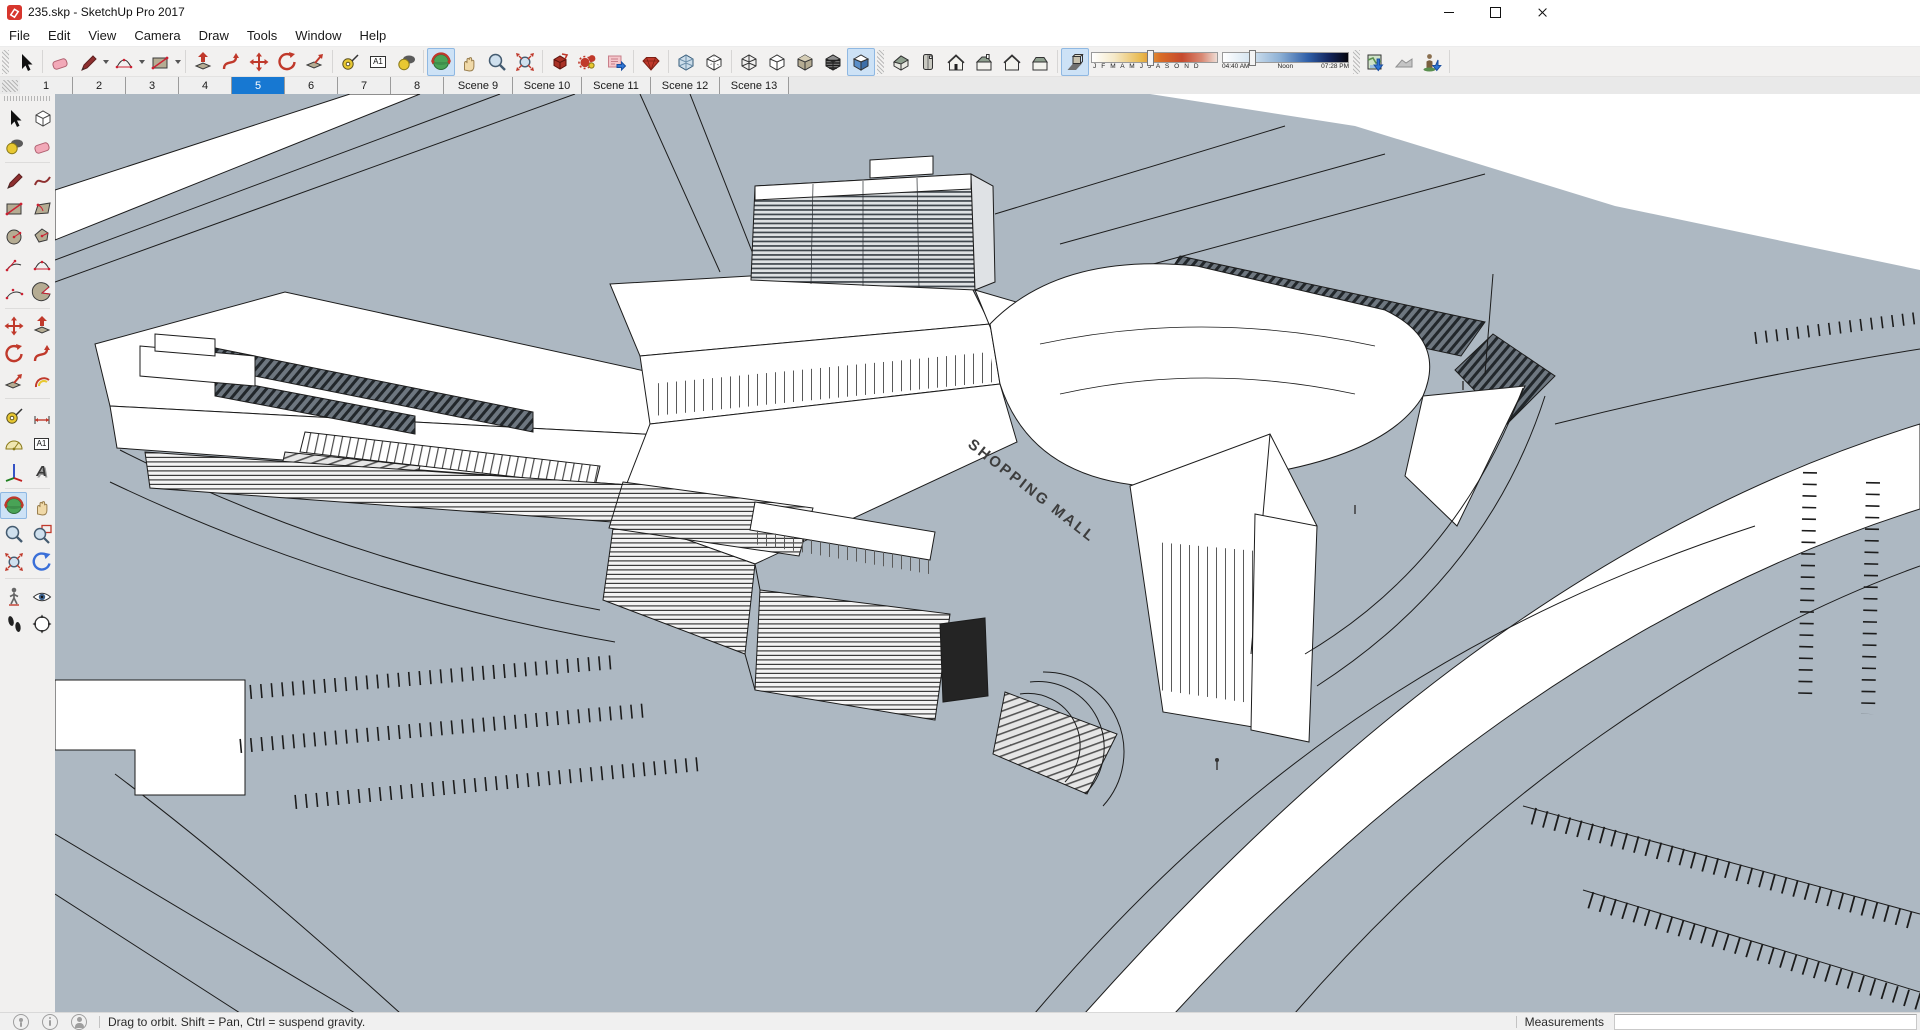 This screenshot has width=1920, height=1030. What do you see at coordinates (13, 505) in the screenshot?
I see `orbit-tool` at bounding box center [13, 505].